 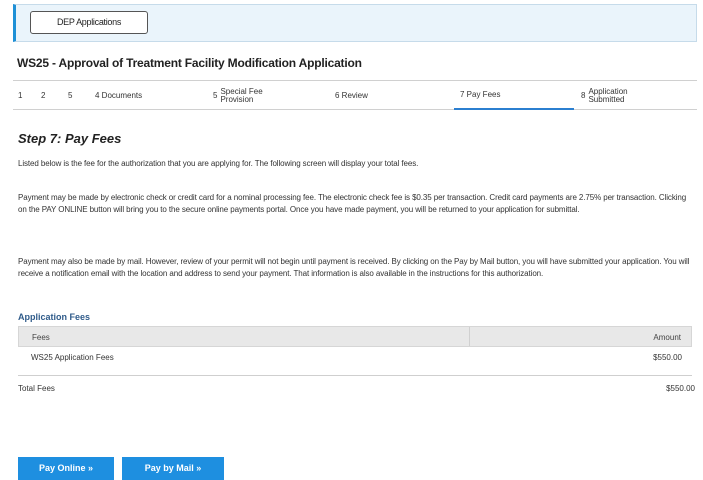 I want to click on step-label: 6 Review, so click(x=351, y=95).